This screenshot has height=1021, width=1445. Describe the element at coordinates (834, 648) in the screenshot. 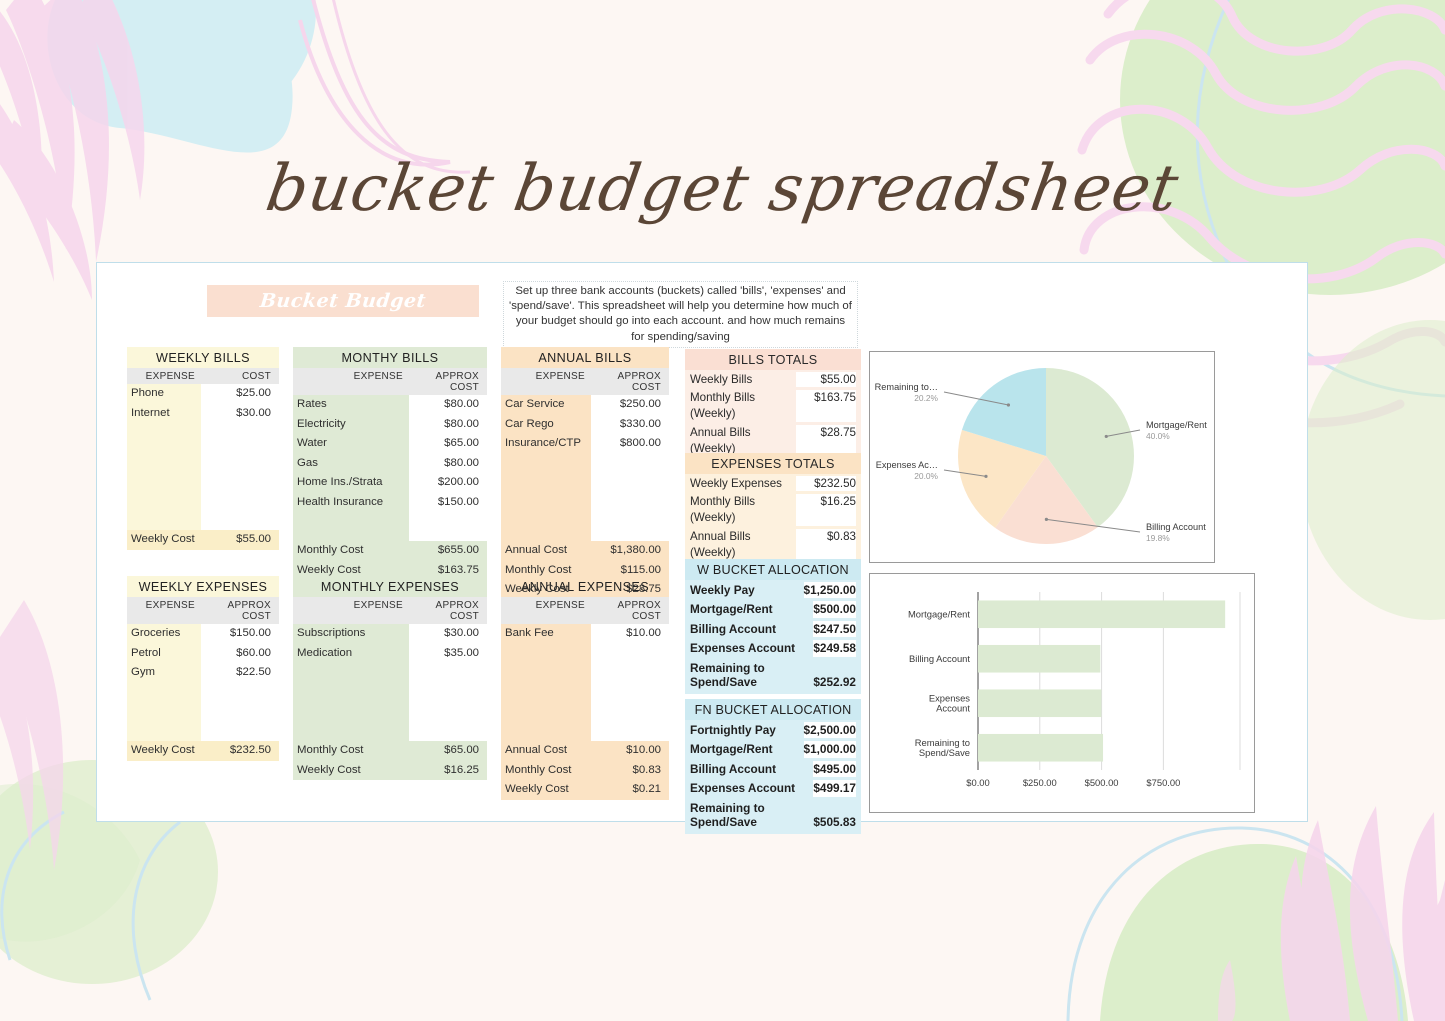

I see `allocation-value: $249.58` at that location.